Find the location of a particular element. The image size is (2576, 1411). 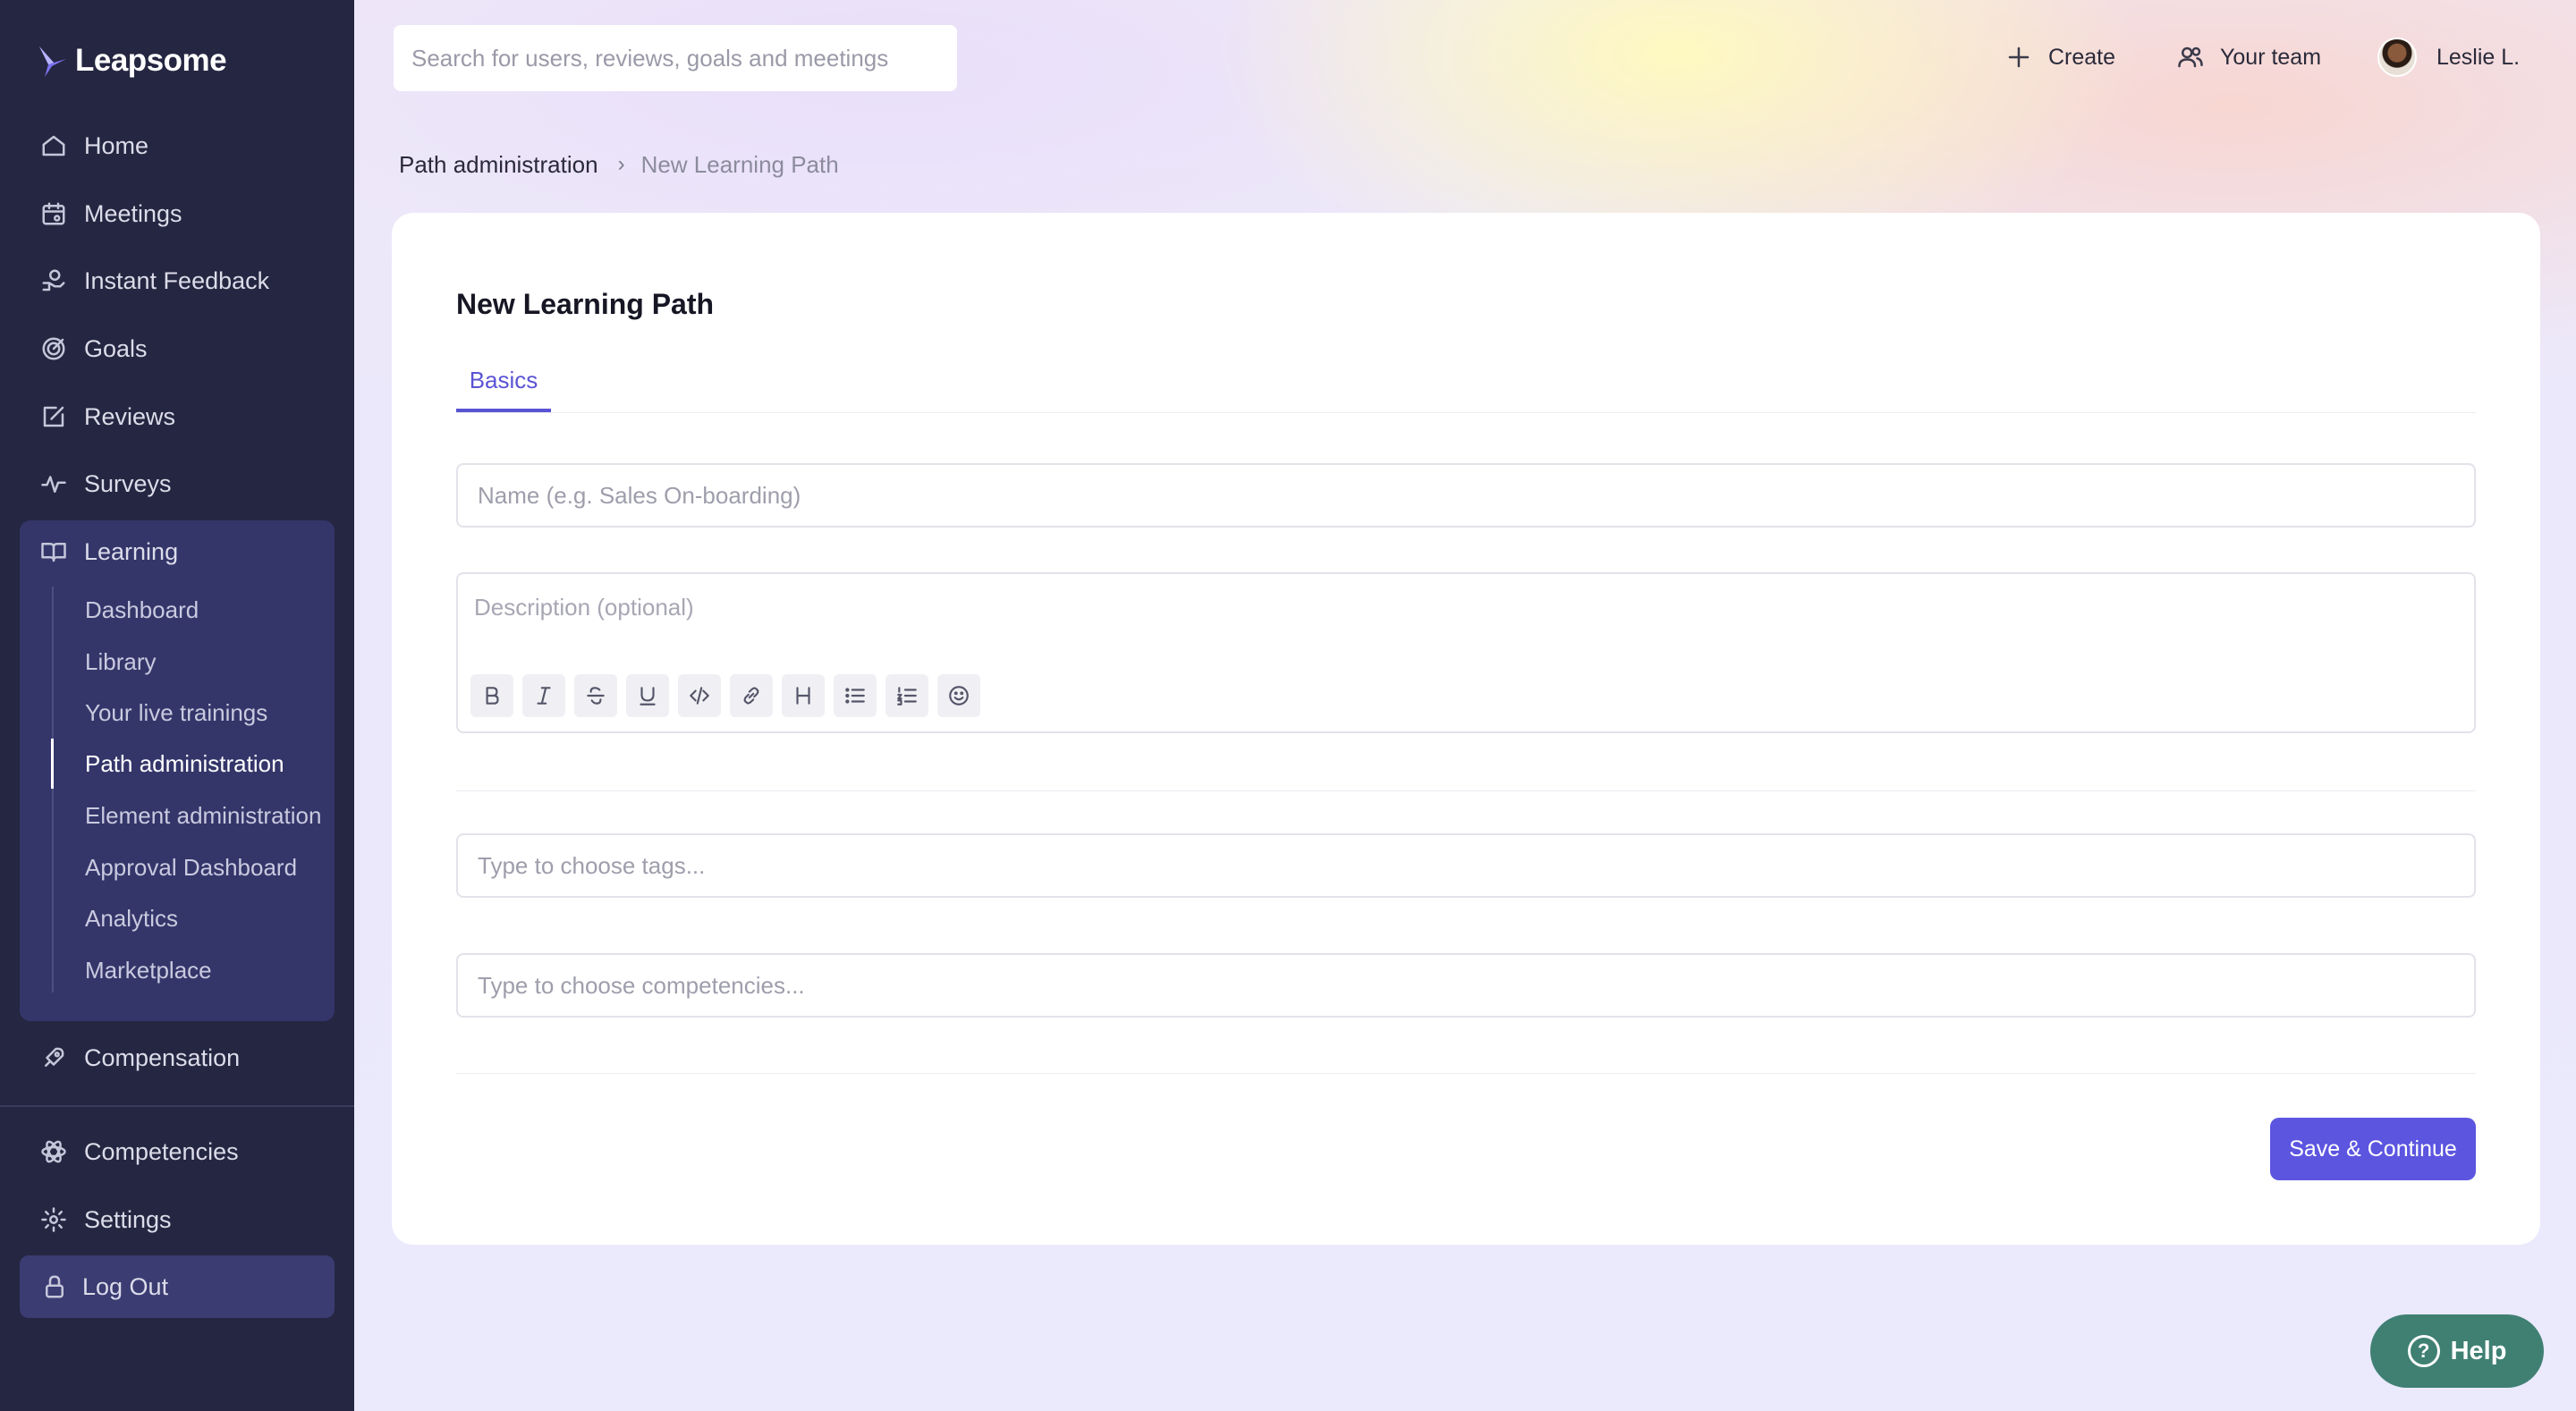

breadcrumb-current: New Learning Path is located at coordinates (739, 164).